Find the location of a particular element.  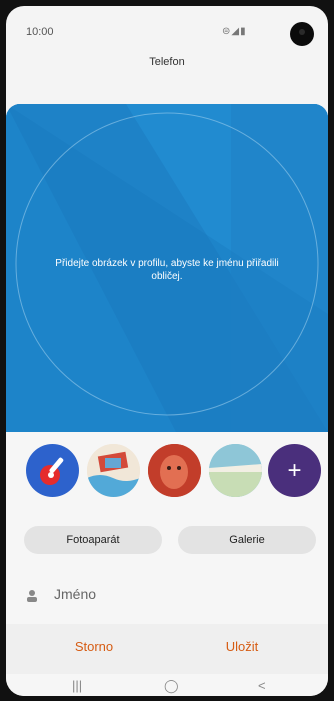

avatar-option-sticker is located at coordinates (52, 470).